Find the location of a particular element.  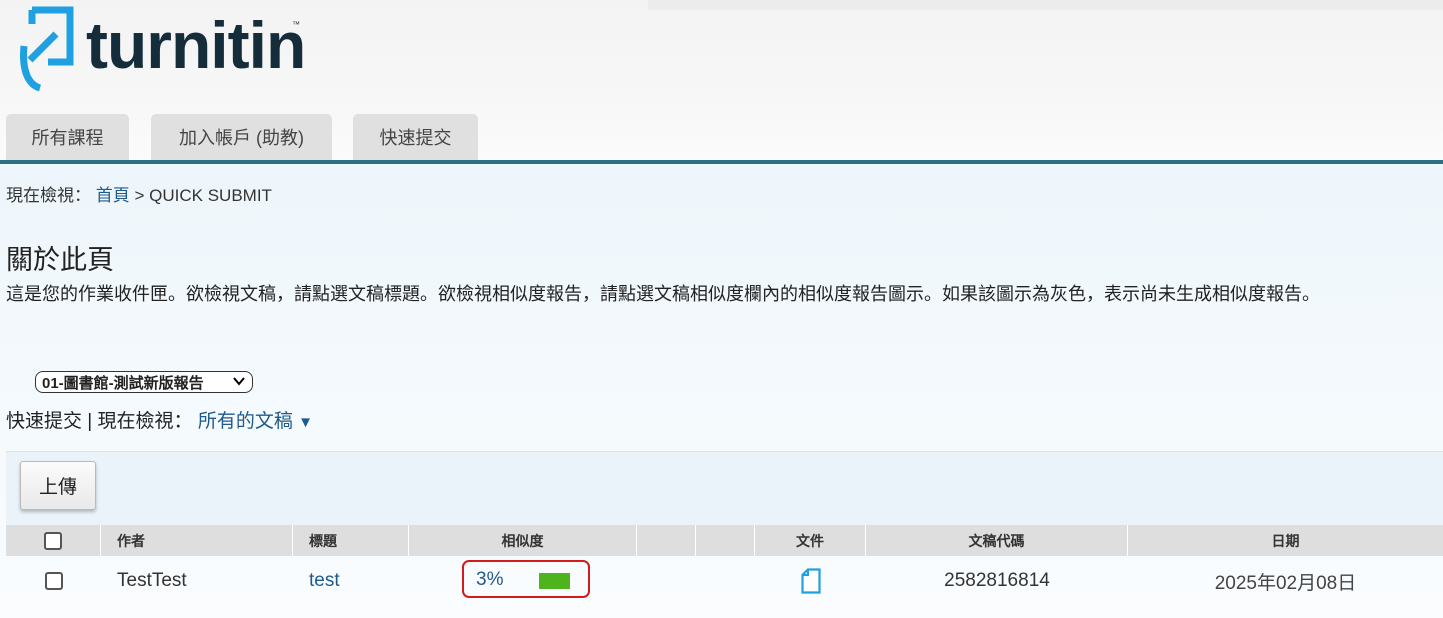

folder-select-value: 01-圖書館-測試新版報告 is located at coordinates (123, 383).